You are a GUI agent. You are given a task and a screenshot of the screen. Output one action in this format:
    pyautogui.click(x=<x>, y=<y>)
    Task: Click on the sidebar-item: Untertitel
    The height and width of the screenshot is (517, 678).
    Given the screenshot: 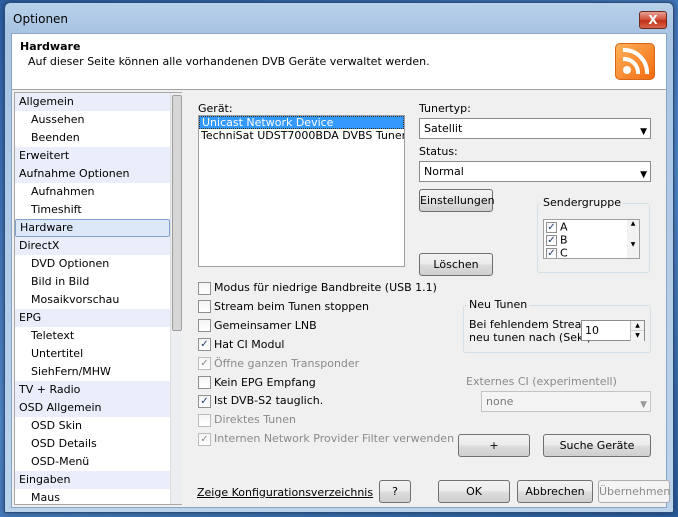 What is the action you would take?
    pyautogui.click(x=92, y=354)
    